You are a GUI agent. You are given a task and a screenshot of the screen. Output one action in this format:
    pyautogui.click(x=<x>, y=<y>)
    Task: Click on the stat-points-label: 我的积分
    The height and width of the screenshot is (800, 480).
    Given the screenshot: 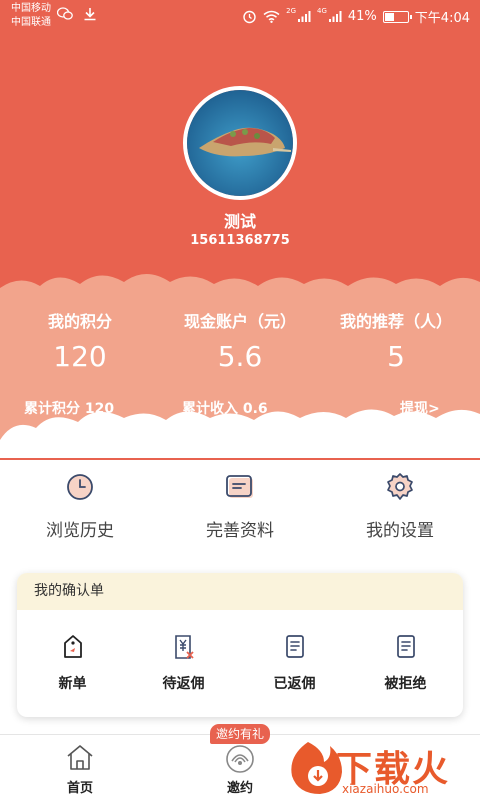 What is the action you would take?
    pyautogui.click(x=79, y=321)
    